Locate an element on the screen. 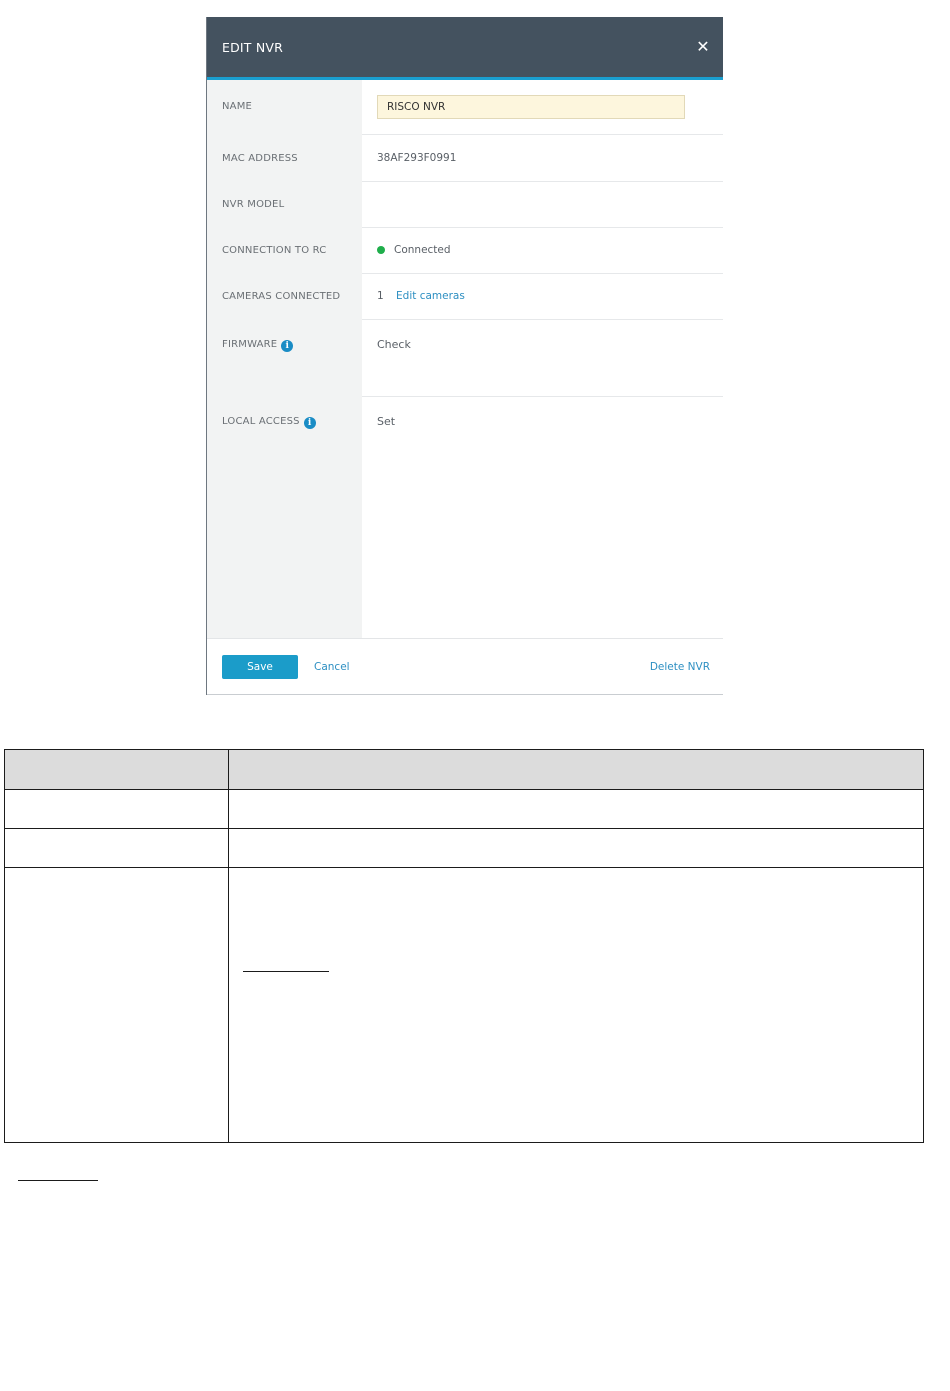  row-nvr-model: NVR MODEL is located at coordinates (465, 205).